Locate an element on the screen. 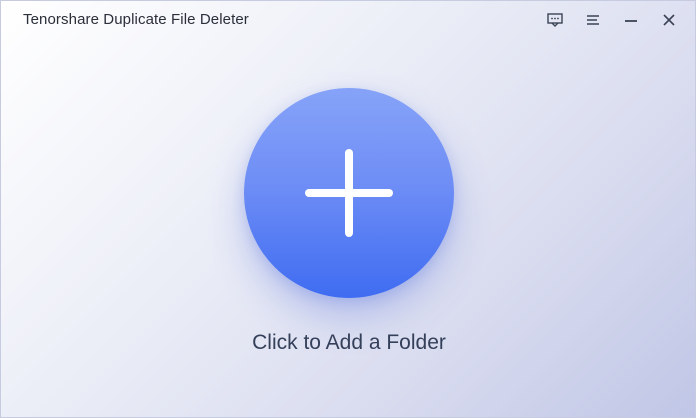  plus-icon is located at coordinates (349, 193).